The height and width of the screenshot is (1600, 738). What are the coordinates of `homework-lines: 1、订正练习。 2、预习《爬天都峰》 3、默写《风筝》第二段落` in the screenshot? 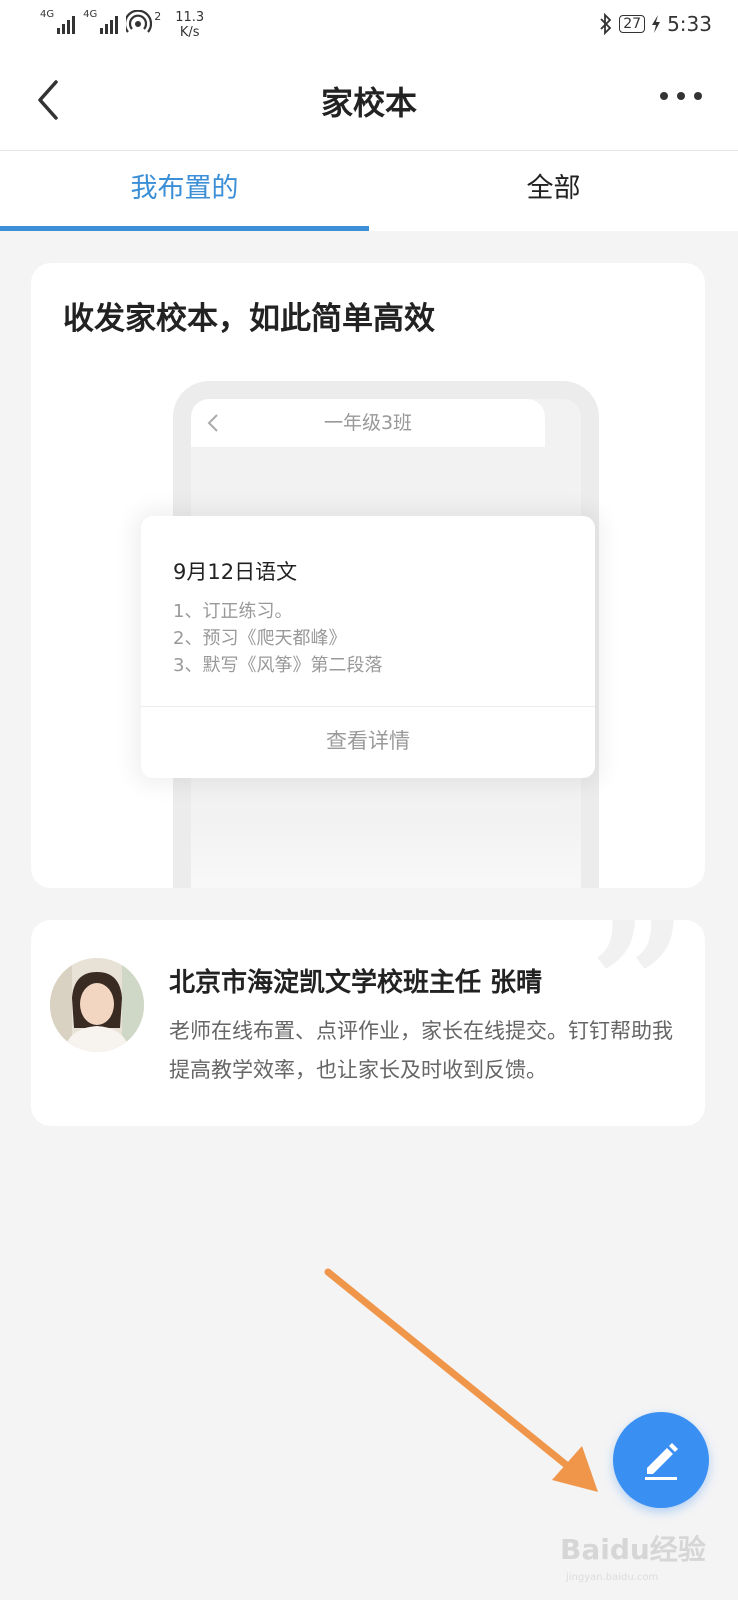 It's located at (277, 638).